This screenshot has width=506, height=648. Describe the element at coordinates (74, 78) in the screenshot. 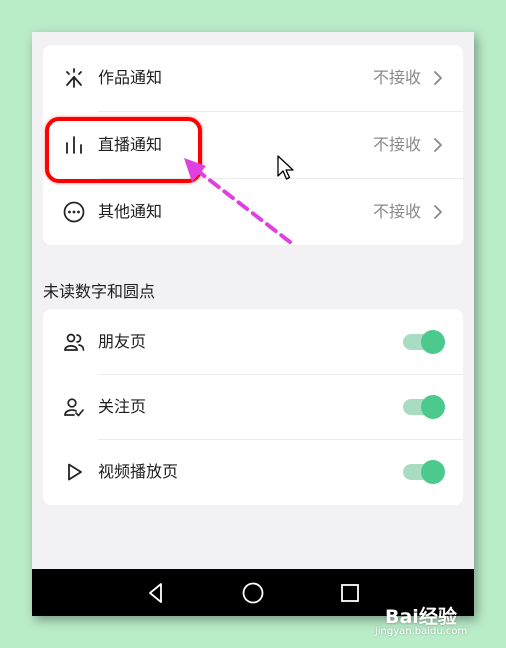

I see `spark-icon` at that location.